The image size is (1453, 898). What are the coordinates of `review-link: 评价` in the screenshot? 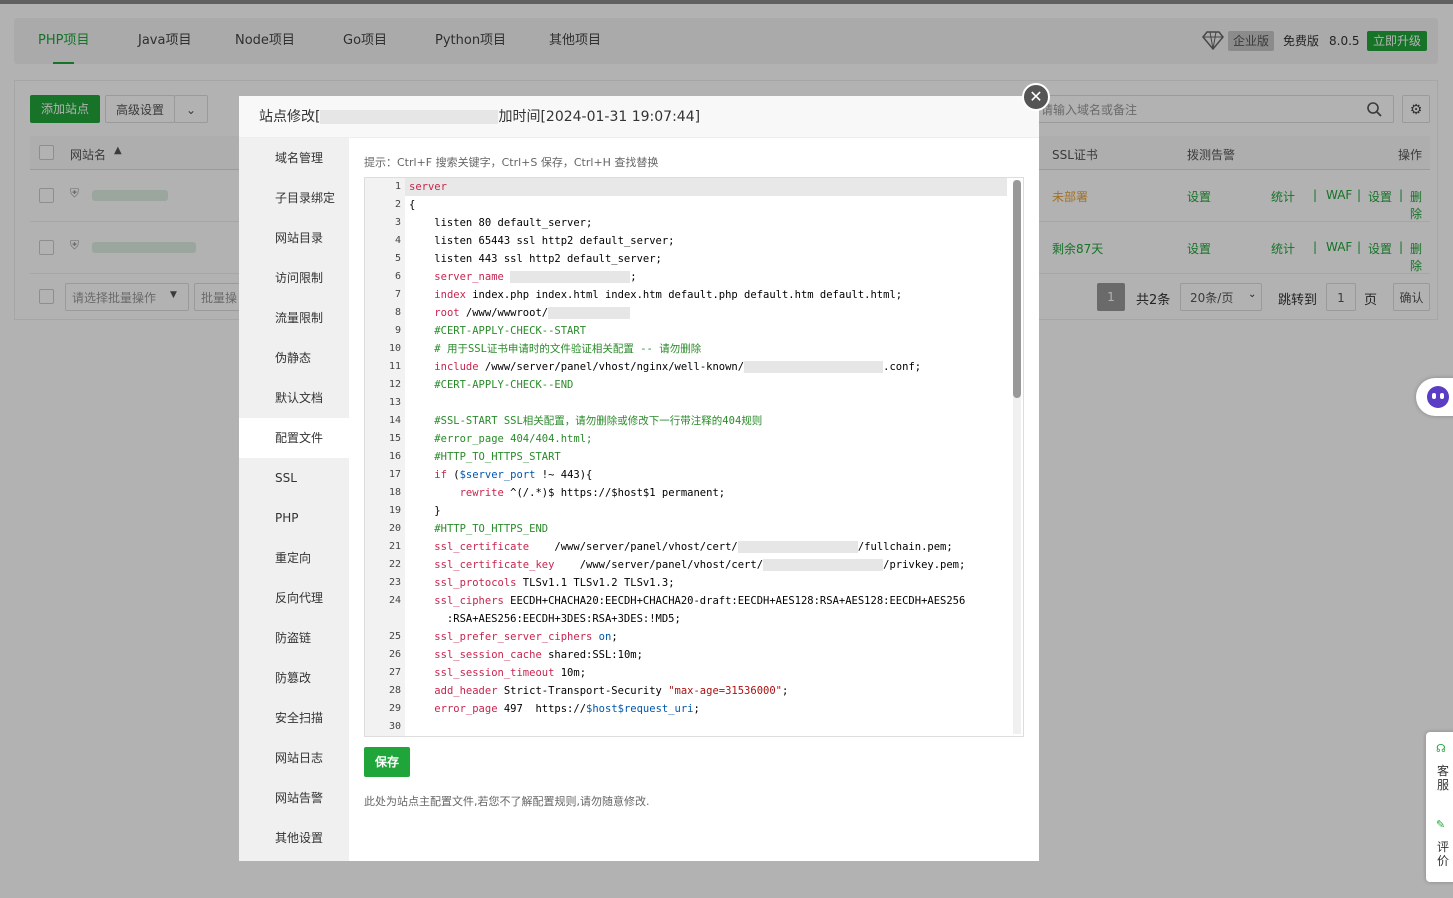 It's located at (1444, 854).